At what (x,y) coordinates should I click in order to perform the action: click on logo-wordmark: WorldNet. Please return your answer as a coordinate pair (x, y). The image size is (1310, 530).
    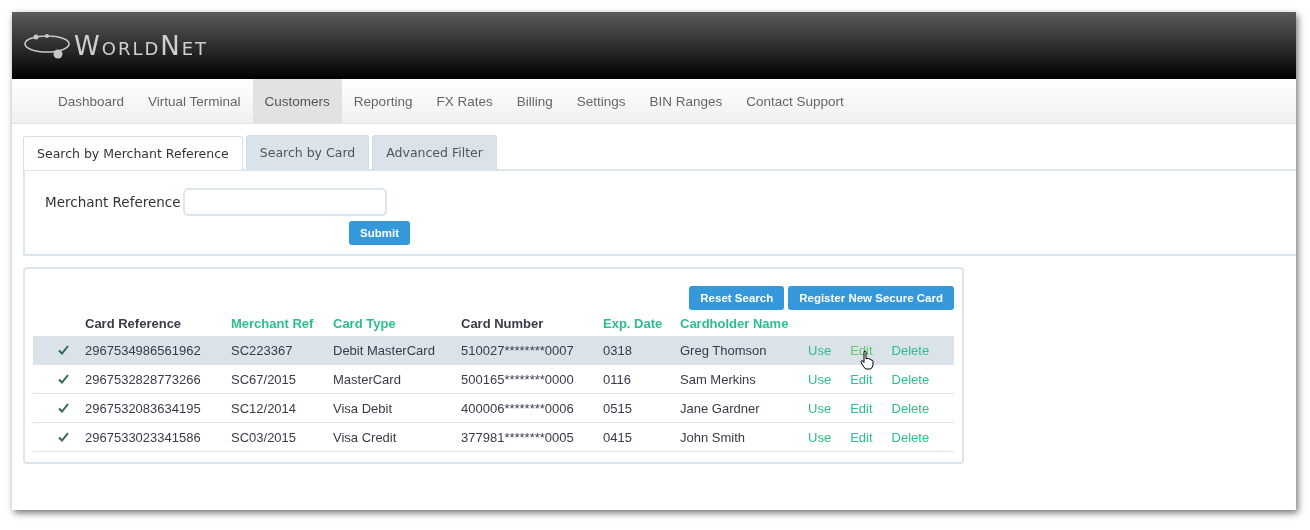
    Looking at the image, I should click on (141, 45).